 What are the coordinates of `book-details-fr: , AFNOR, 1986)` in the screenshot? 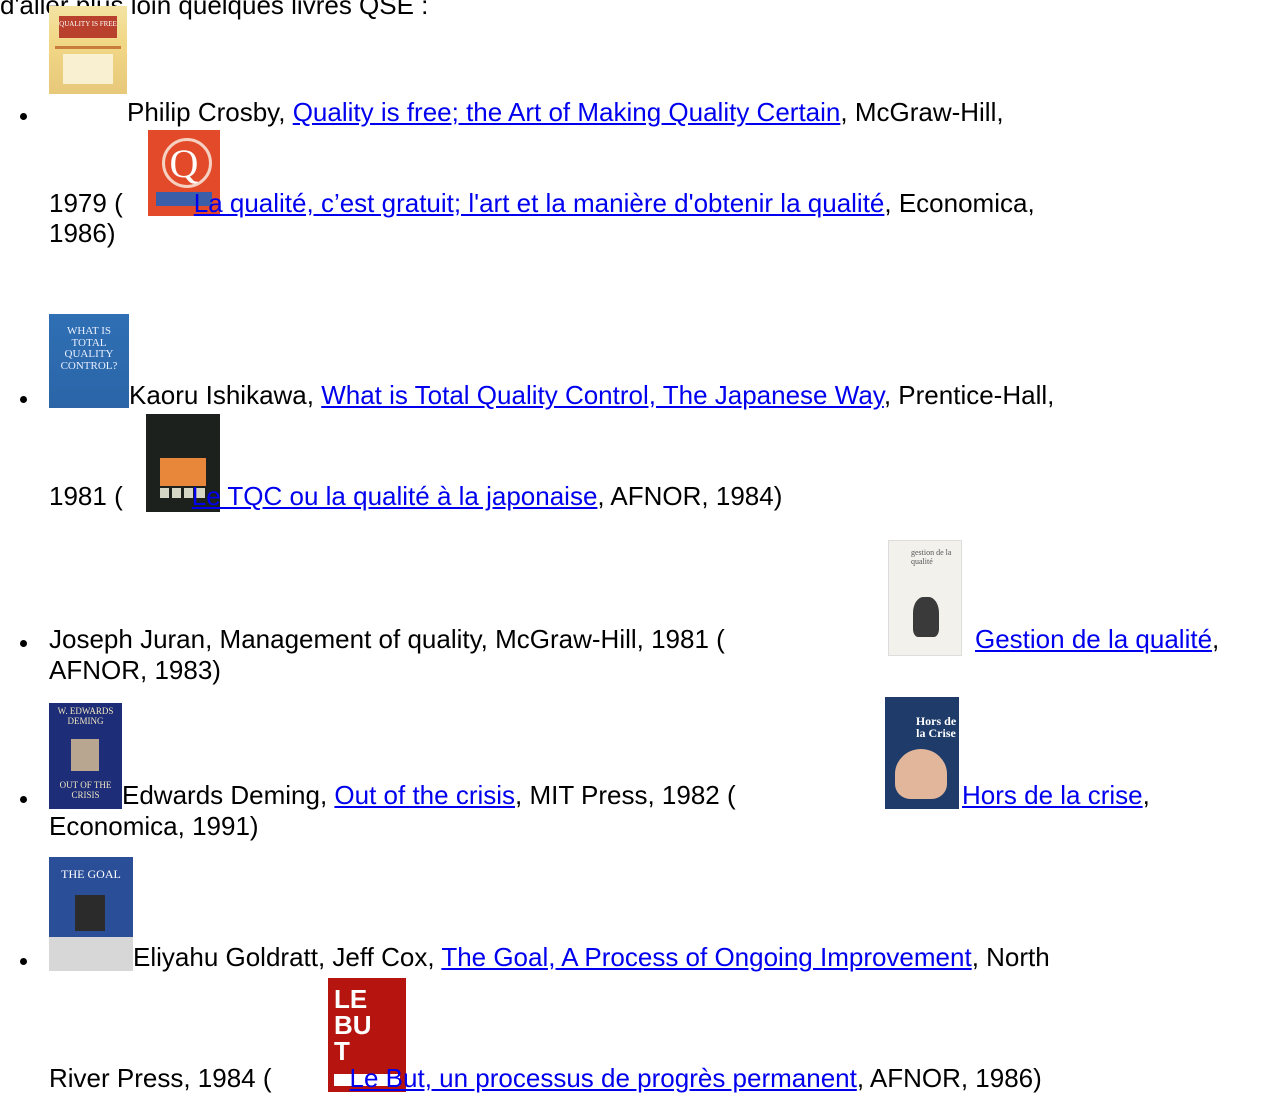 It's located at (949, 1078).